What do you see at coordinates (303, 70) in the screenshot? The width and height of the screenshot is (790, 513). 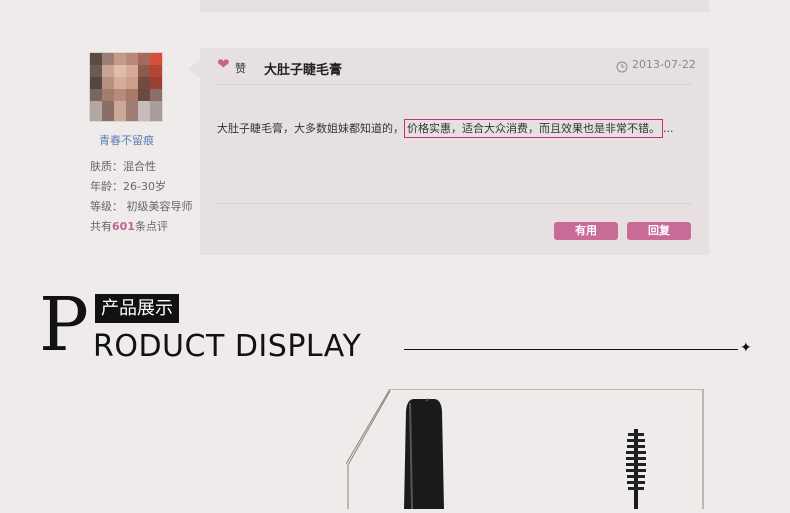 I see `review-title: 大肚子睫毛膏` at bounding box center [303, 70].